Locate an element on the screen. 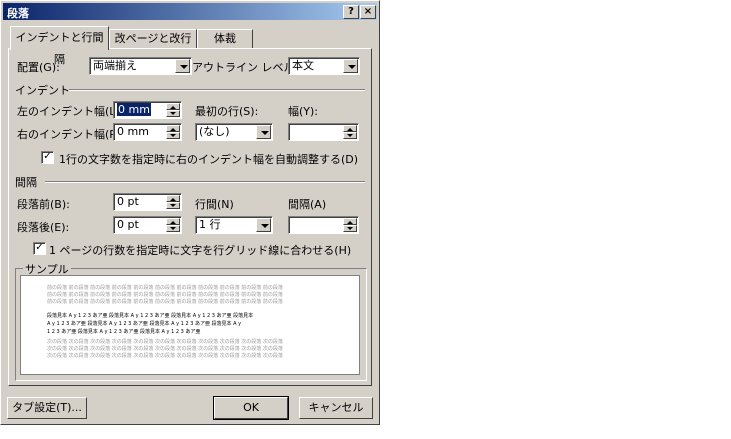 This screenshot has height=439, width=731. tab-indent-spacing: インデントと行間隔 is located at coordinates (59, 46).